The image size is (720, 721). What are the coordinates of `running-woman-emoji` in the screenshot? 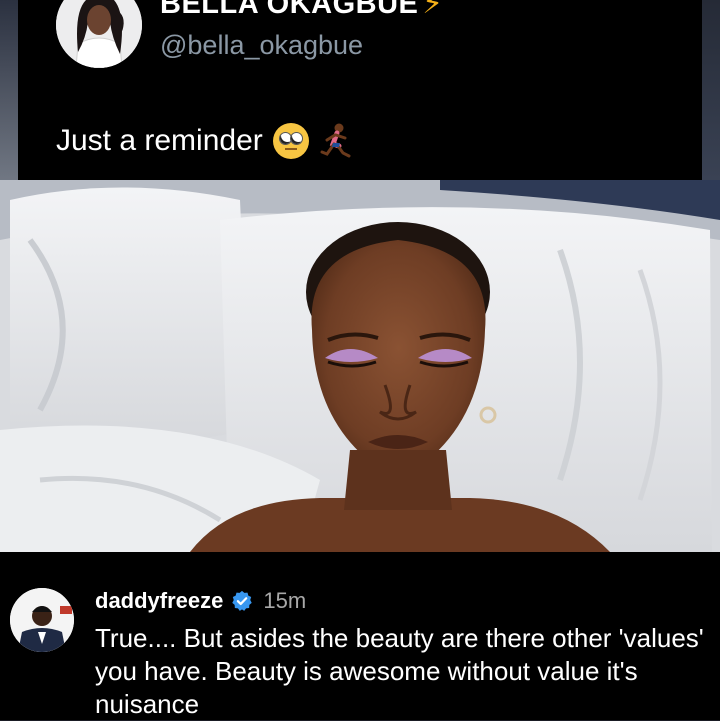 It's located at (335, 140).